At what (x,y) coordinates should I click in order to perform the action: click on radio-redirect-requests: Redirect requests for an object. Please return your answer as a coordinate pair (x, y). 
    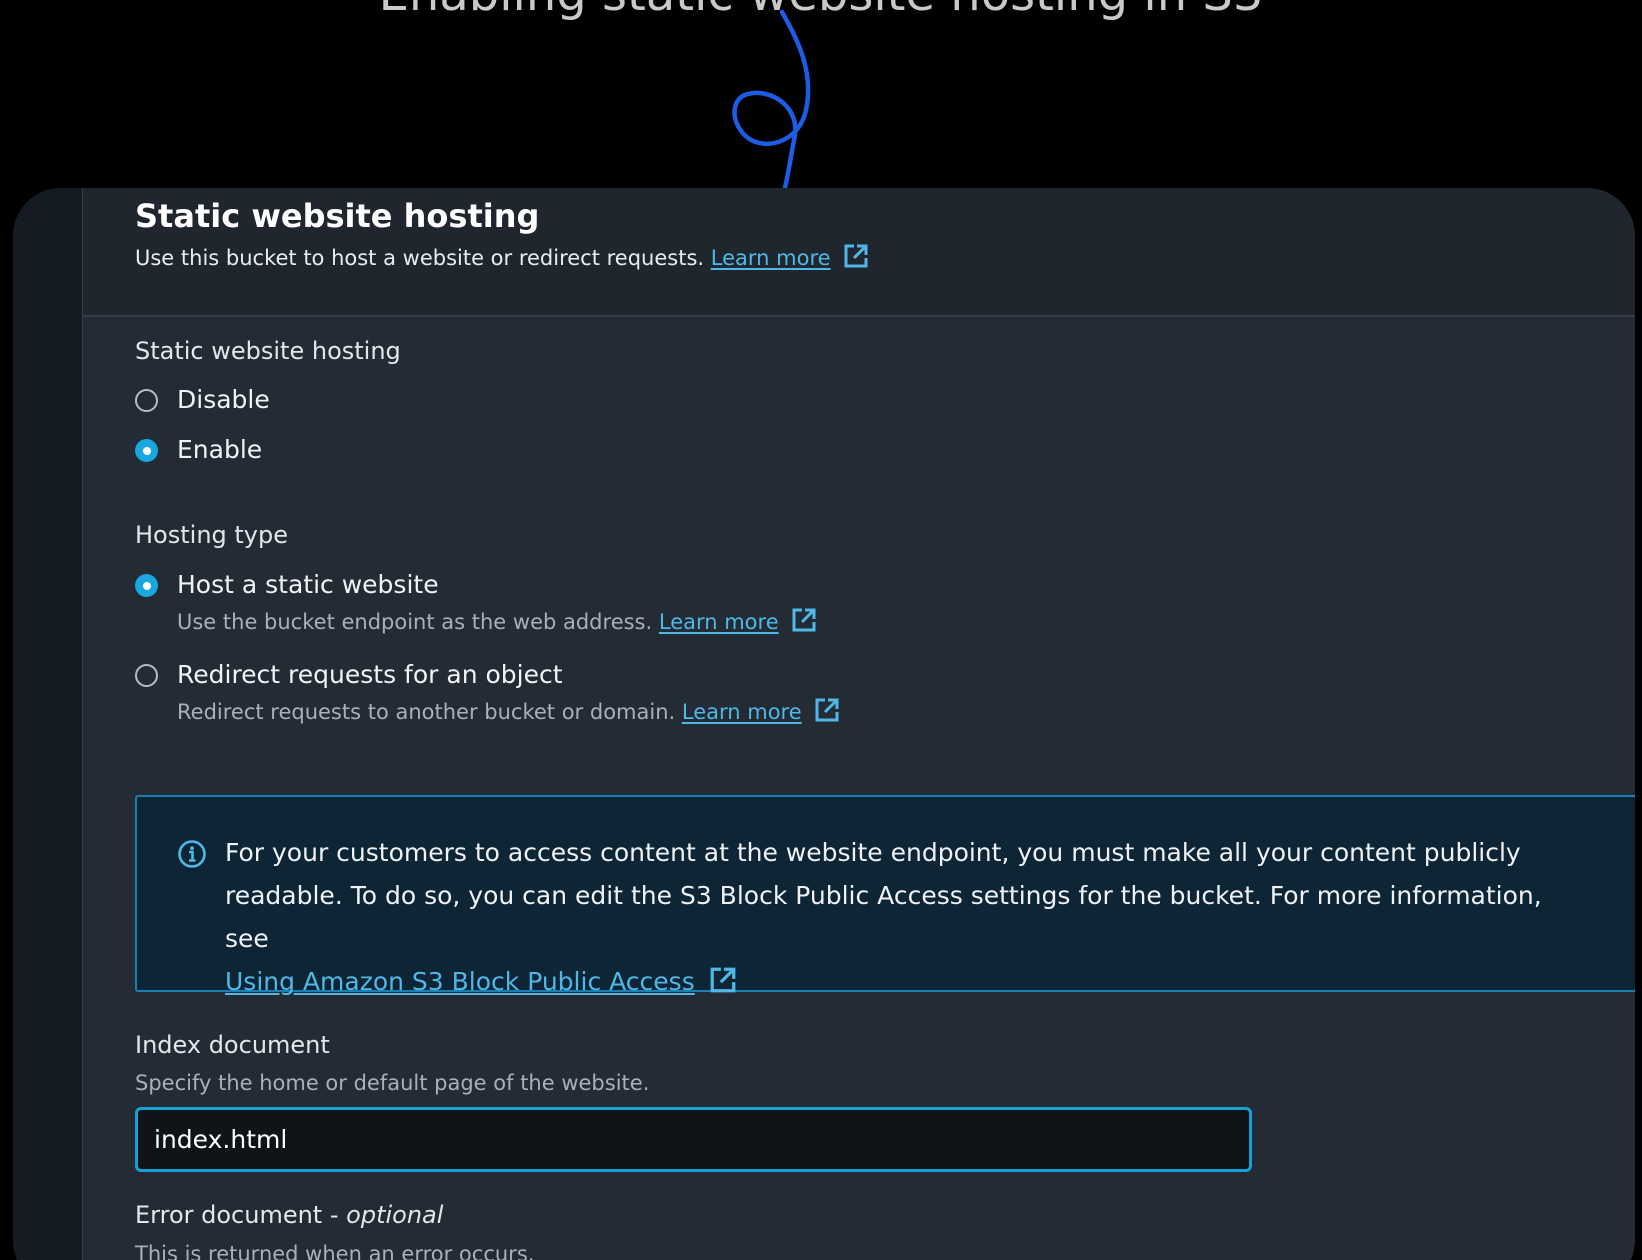
    Looking at the image, I should click on (349, 675).